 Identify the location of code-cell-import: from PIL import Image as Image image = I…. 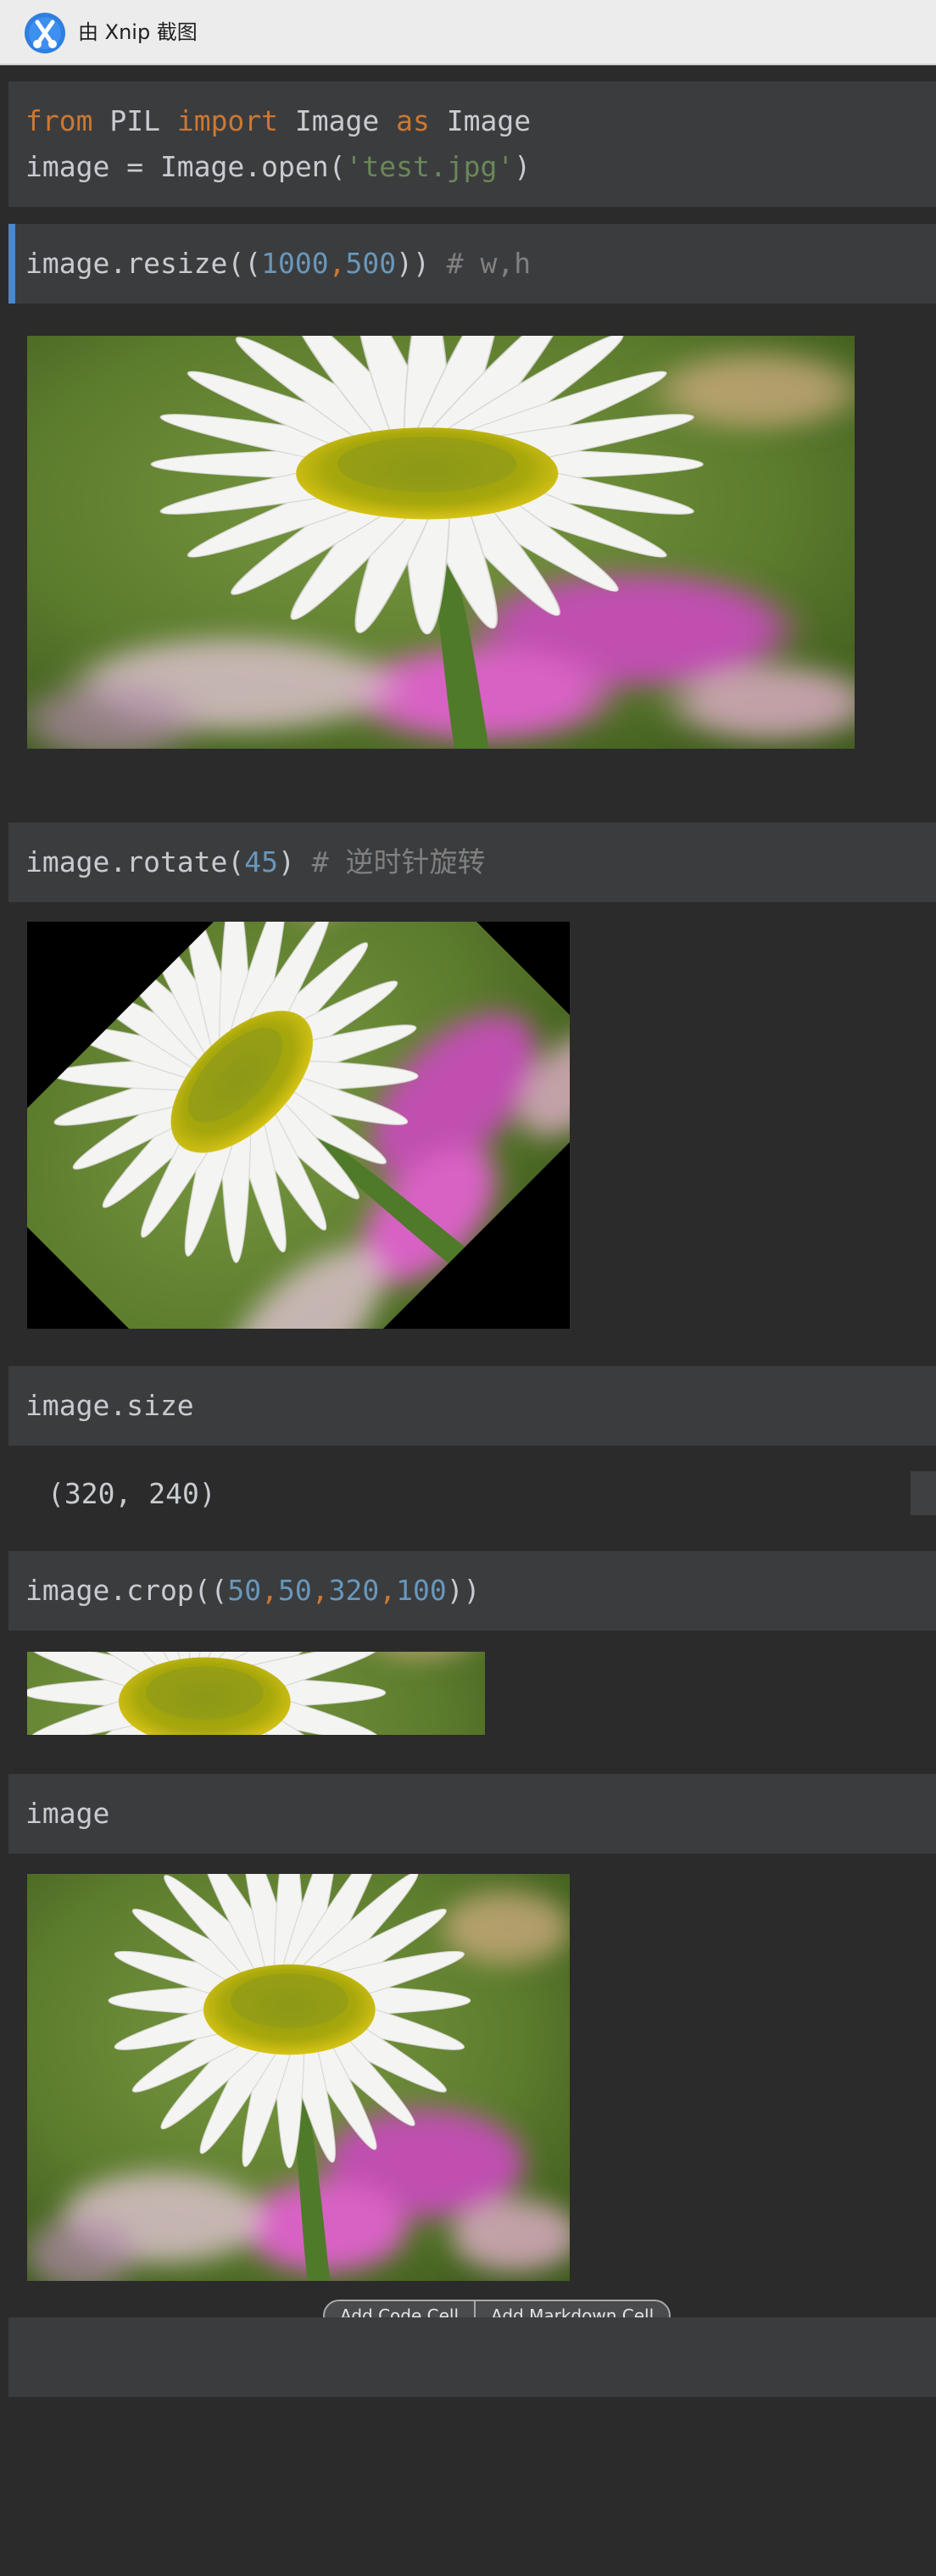
(472, 144).